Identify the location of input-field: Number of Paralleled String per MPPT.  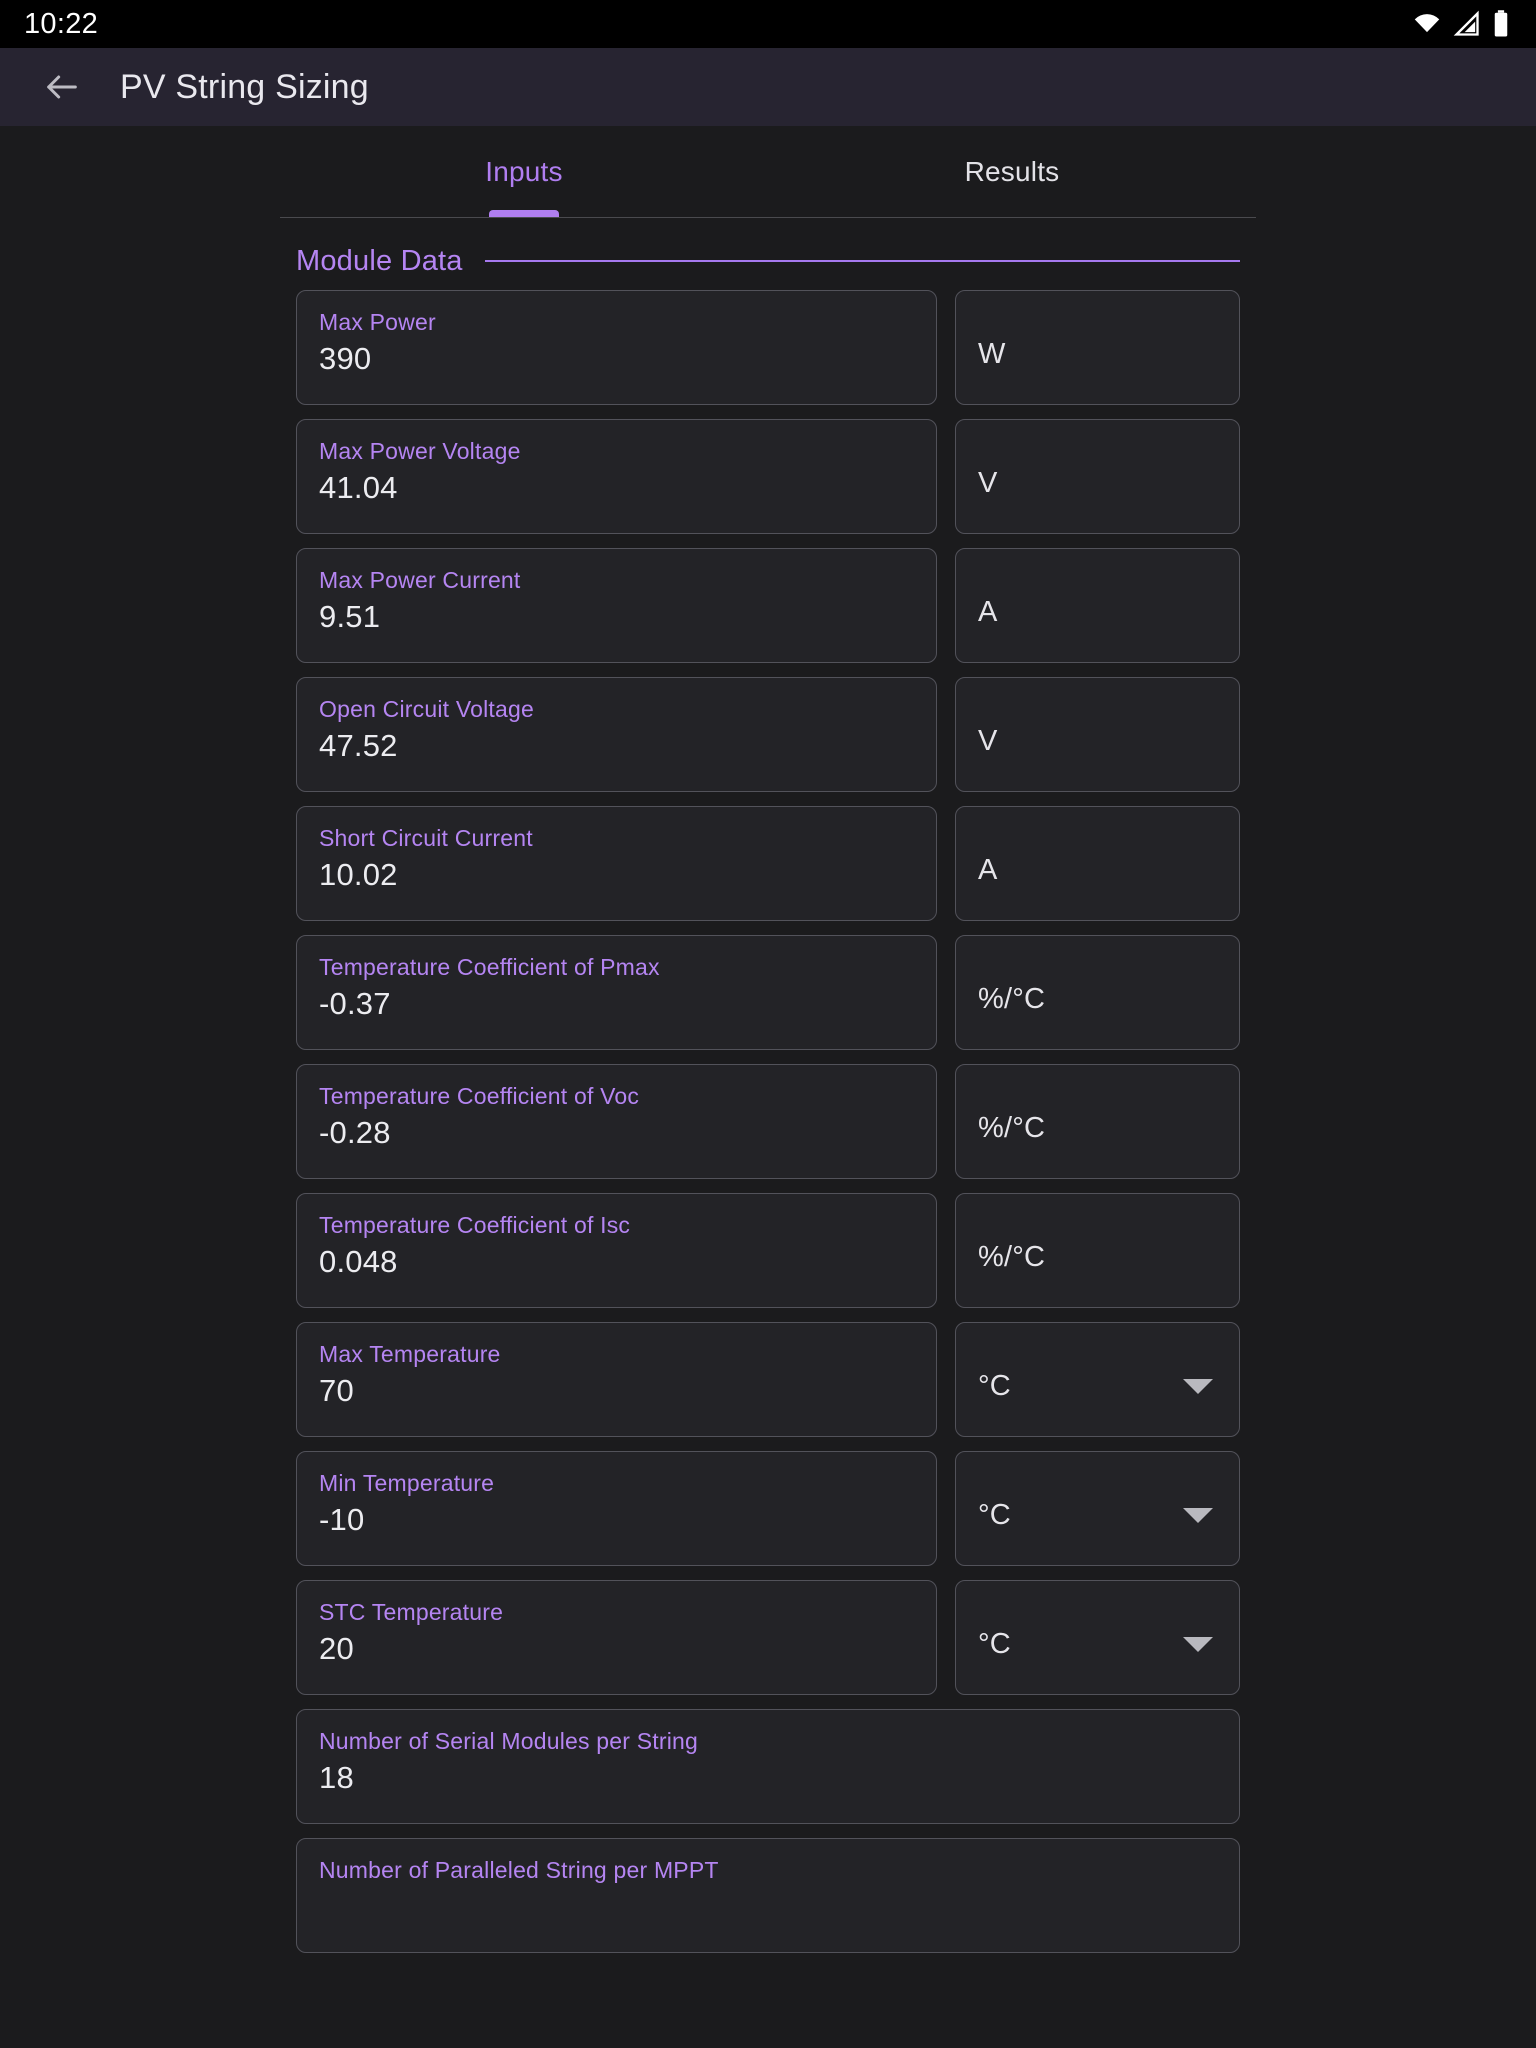
(768, 1895).